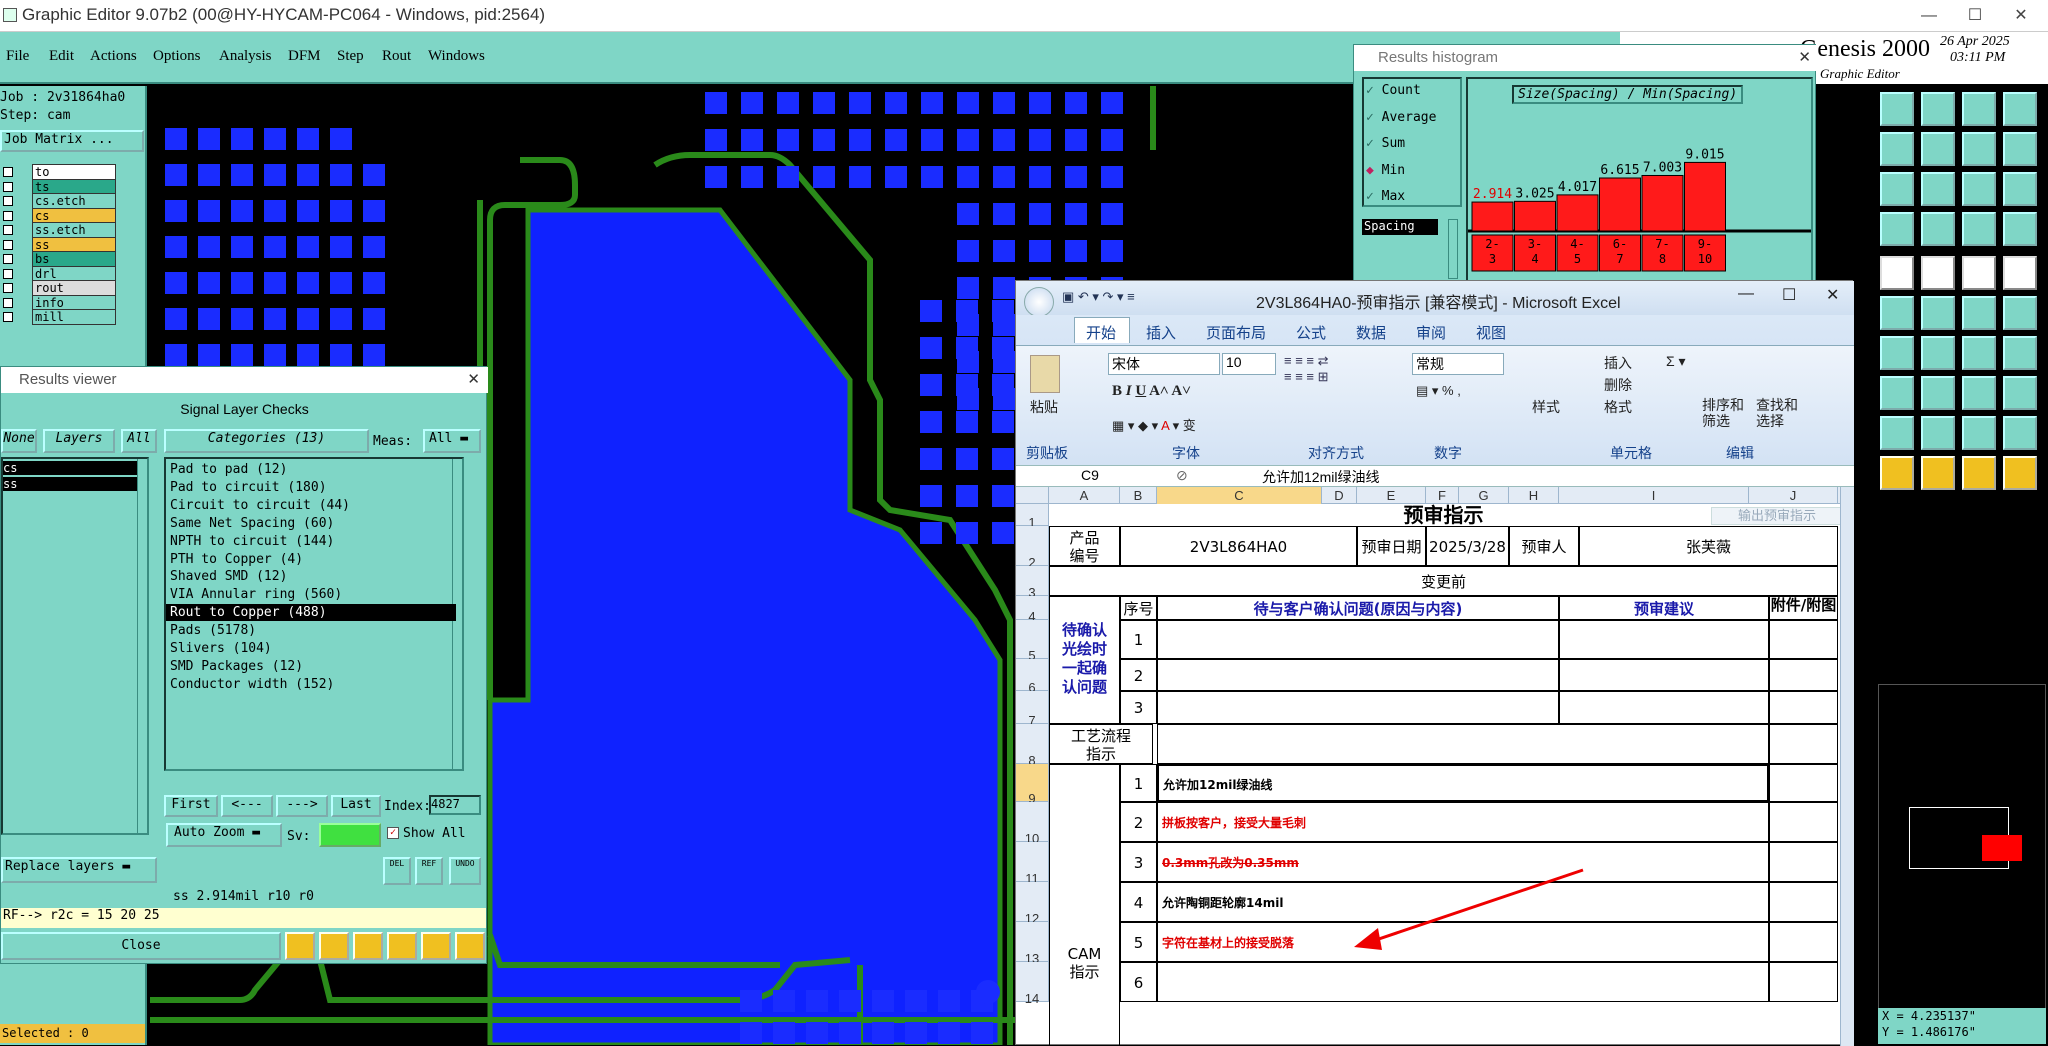 The image size is (2048, 1046). I want to click on category-item: PTH to Copper (4), so click(236, 559).